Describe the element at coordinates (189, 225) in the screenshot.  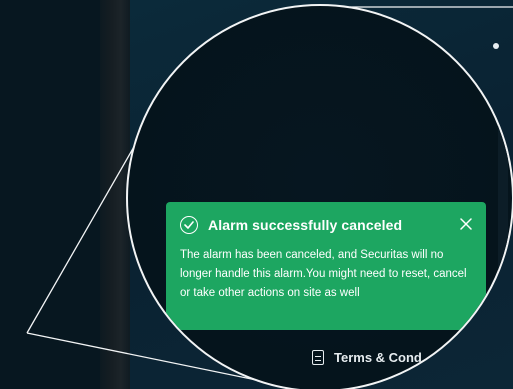
I see `check-circle-icon` at that location.